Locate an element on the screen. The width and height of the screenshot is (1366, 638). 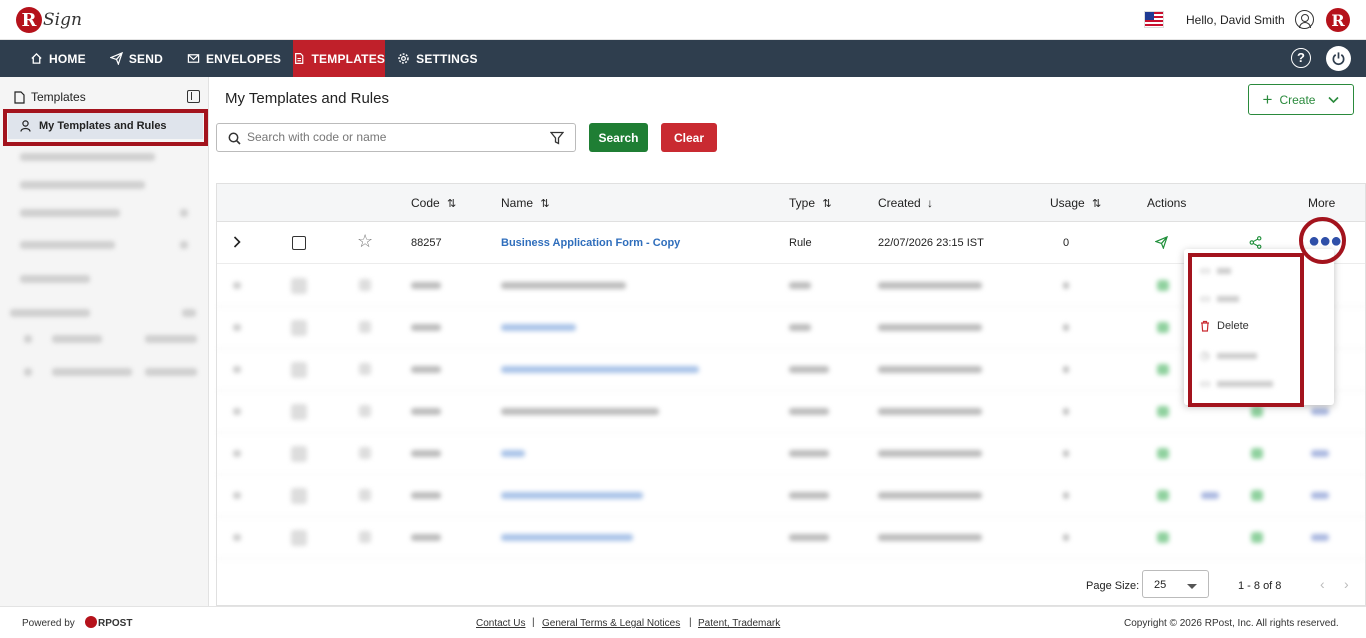
col-actions: Actions is located at coordinates (1167, 203).